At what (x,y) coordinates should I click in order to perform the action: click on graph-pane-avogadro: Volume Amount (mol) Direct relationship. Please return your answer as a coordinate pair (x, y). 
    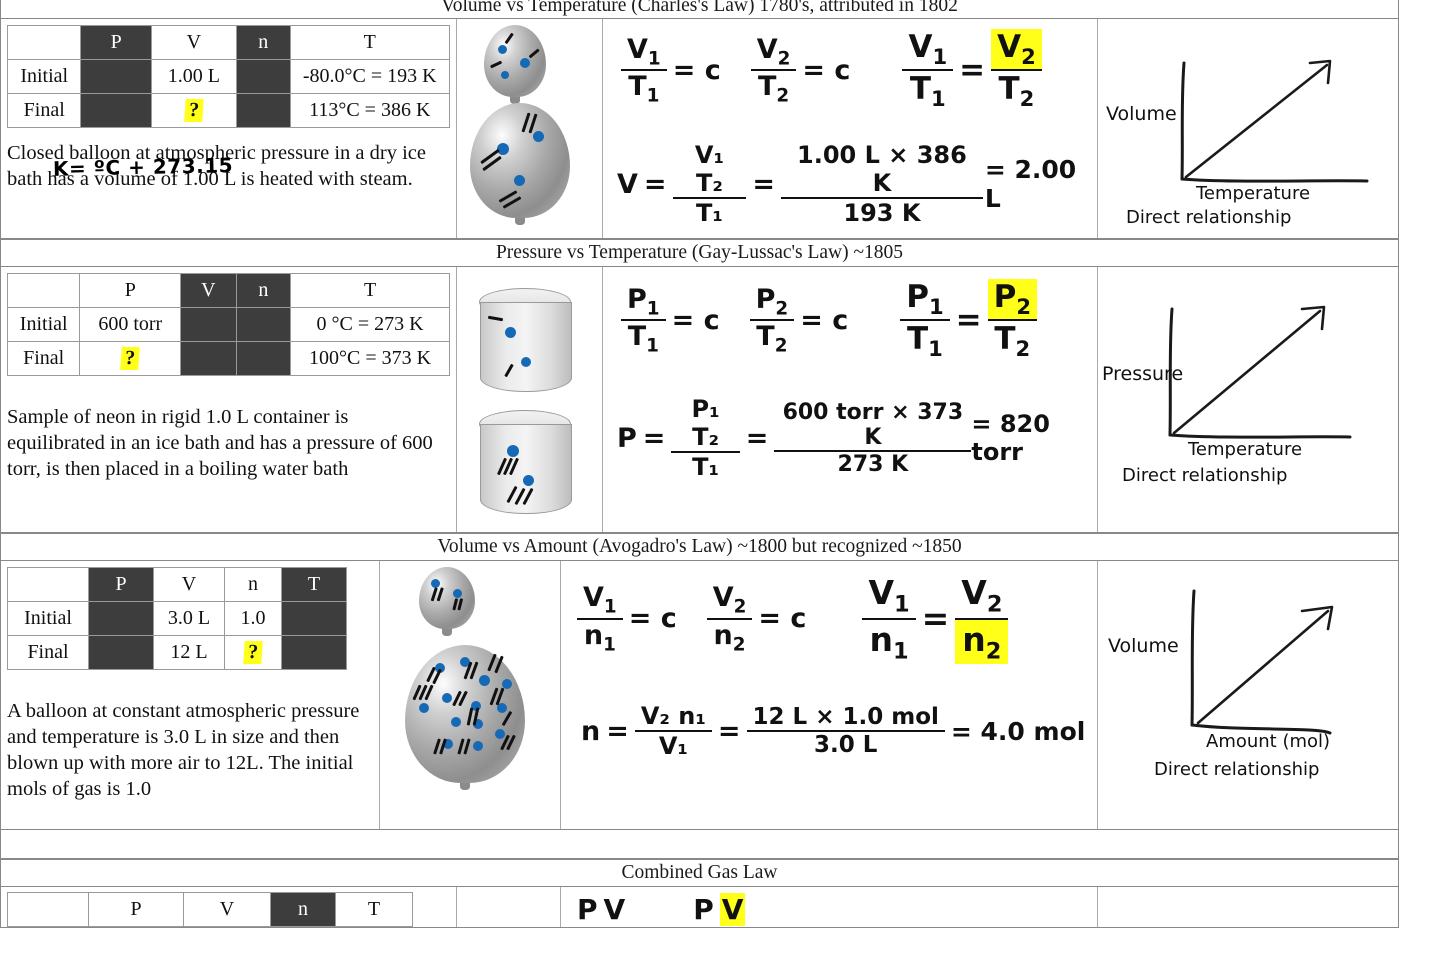
    Looking at the image, I should click on (1247, 695).